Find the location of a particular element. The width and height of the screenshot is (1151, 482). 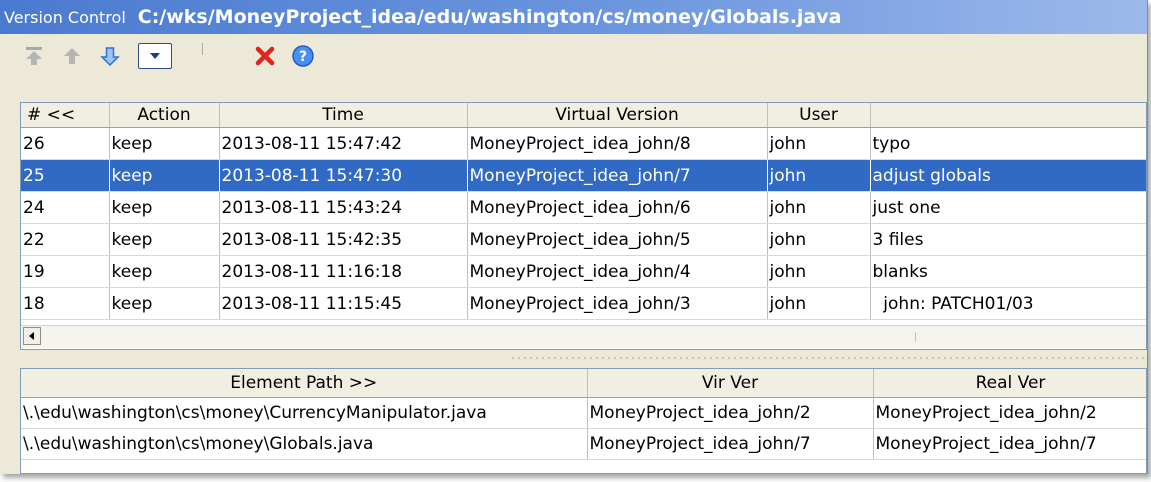

cell-comment: just one is located at coordinates (1008, 207).